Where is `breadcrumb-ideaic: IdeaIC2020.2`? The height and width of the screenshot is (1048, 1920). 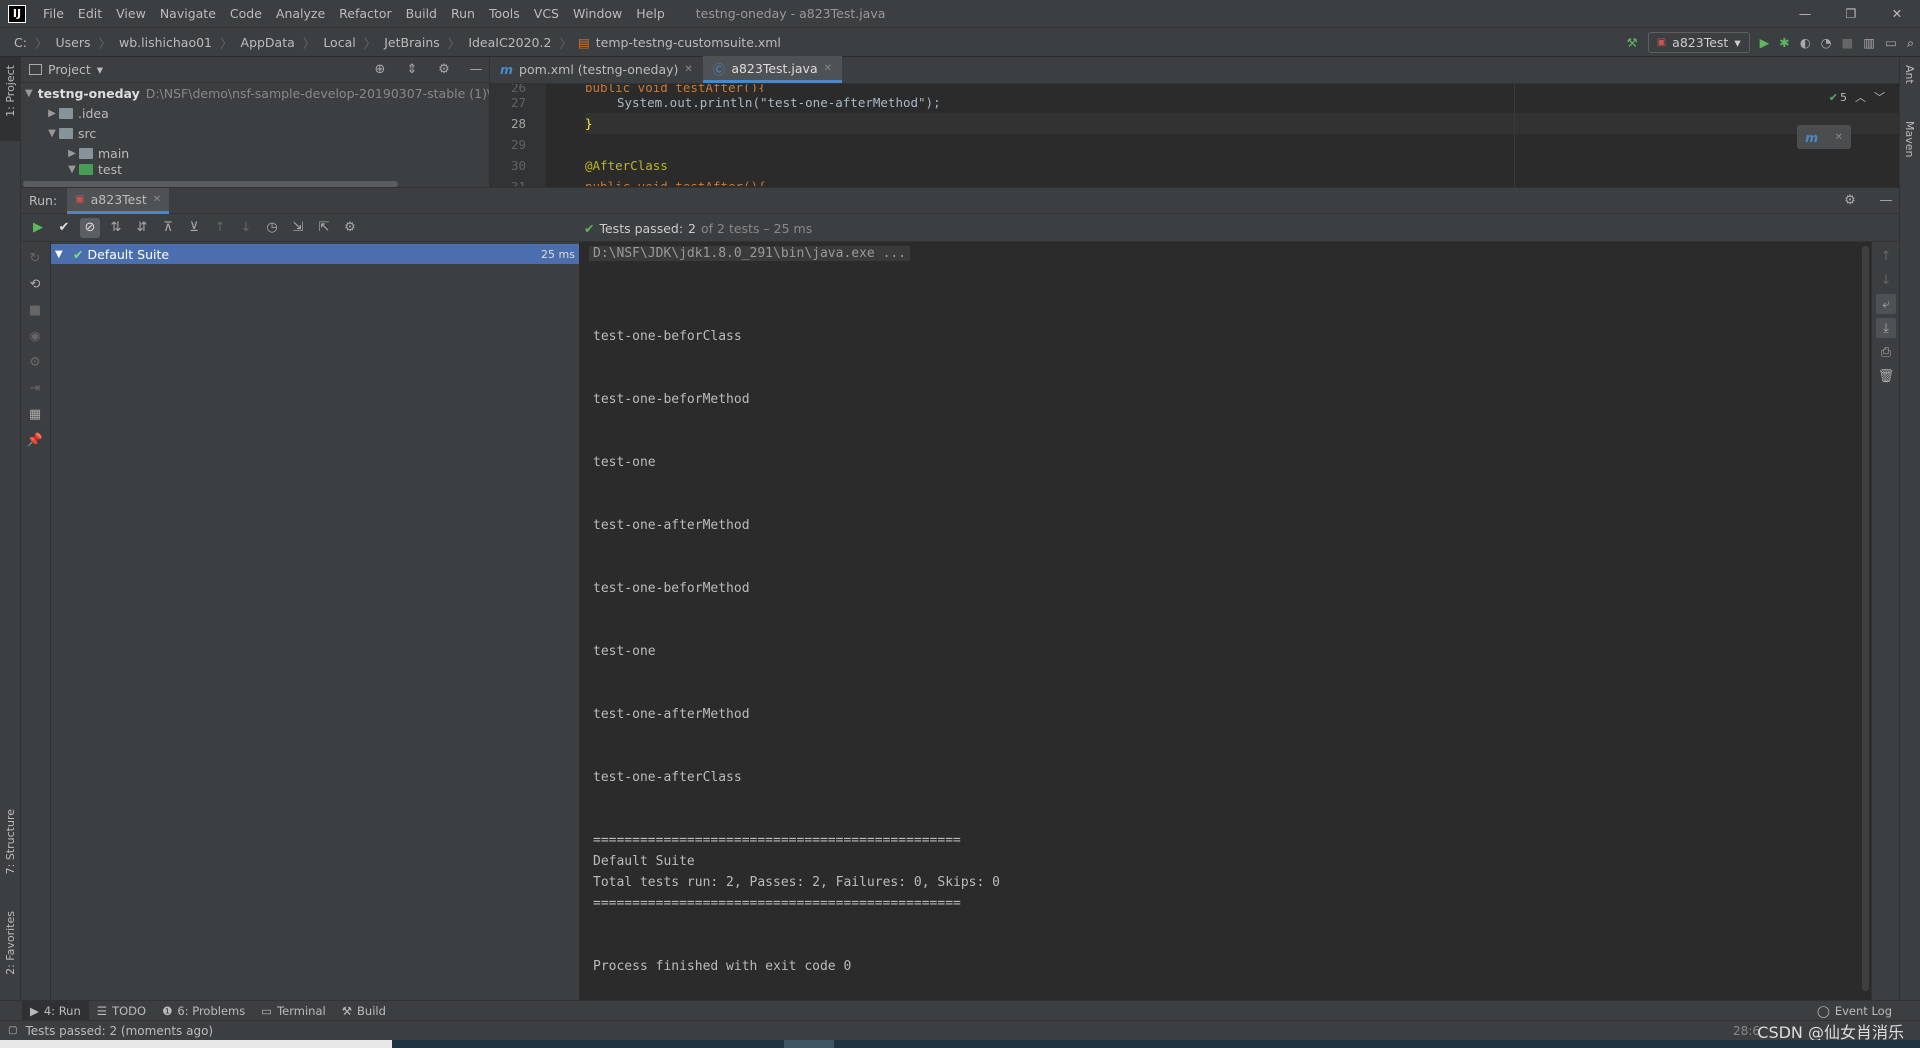 breadcrumb-ideaic: IdeaIC2020.2 is located at coordinates (509, 42).